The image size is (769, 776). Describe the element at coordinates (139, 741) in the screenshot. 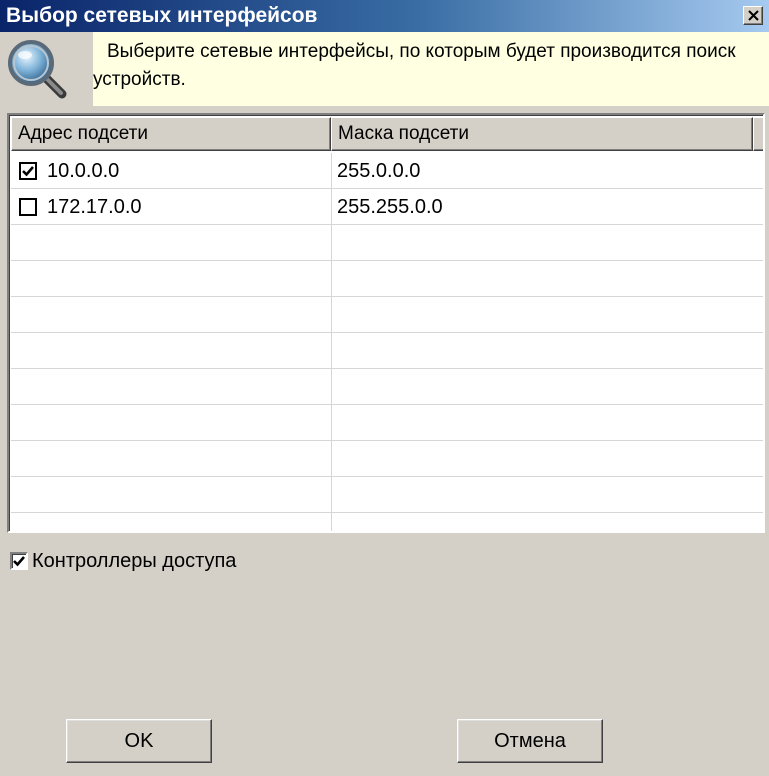

I see `ok-button: OK` at that location.